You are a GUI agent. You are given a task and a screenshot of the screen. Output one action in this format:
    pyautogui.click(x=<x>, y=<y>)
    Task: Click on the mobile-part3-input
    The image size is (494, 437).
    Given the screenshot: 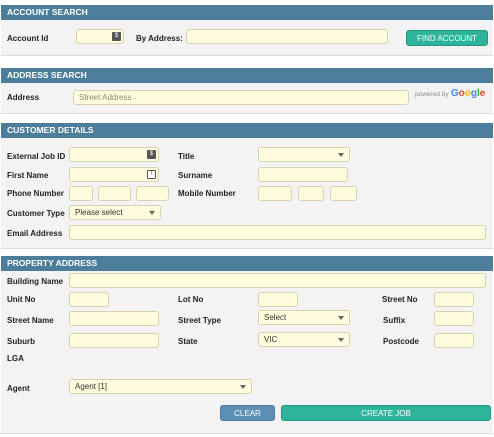 What is the action you would take?
    pyautogui.click(x=343, y=193)
    